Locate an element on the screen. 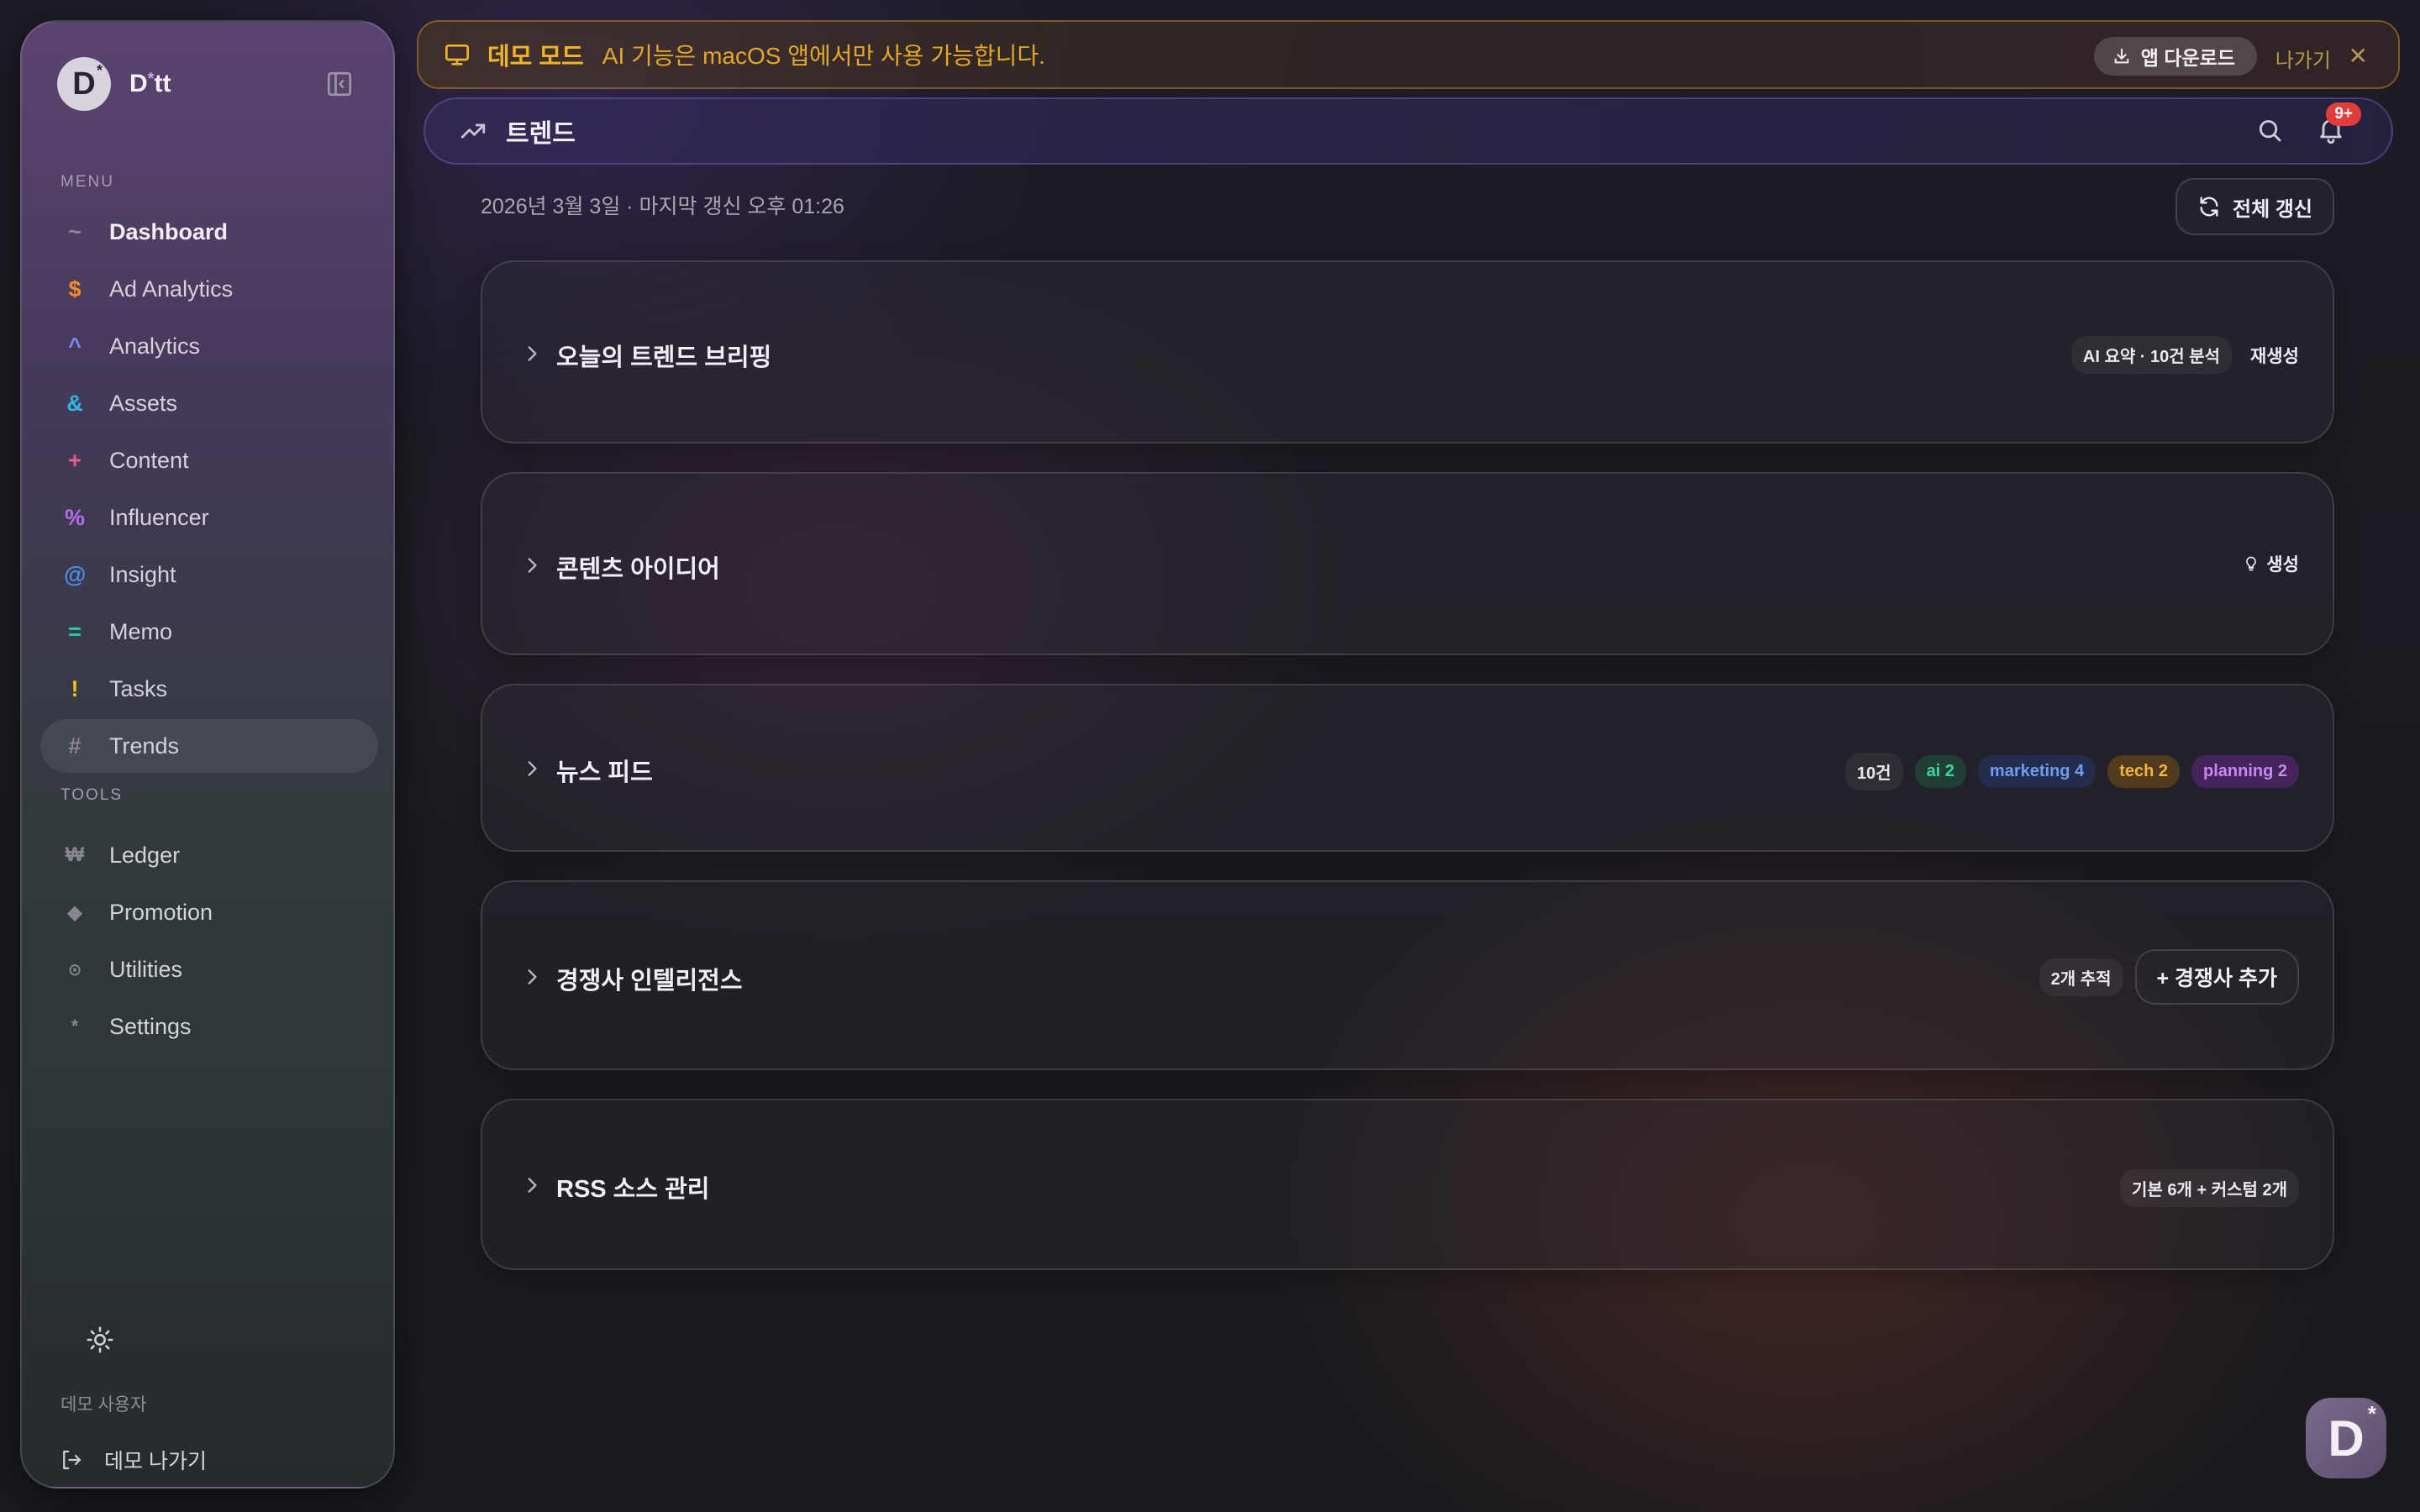 The width and height of the screenshot is (2420, 1512). equals-icon: = is located at coordinates (75, 631).